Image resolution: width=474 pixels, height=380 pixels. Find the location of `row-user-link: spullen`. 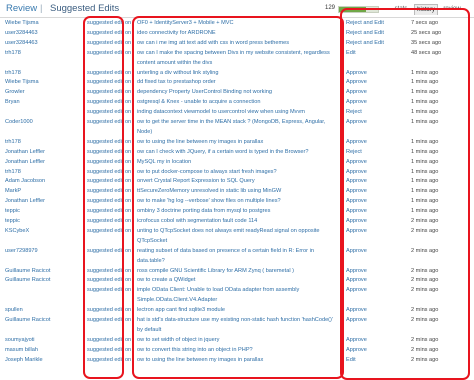

row-user-link: spullen is located at coordinates (45, 310).